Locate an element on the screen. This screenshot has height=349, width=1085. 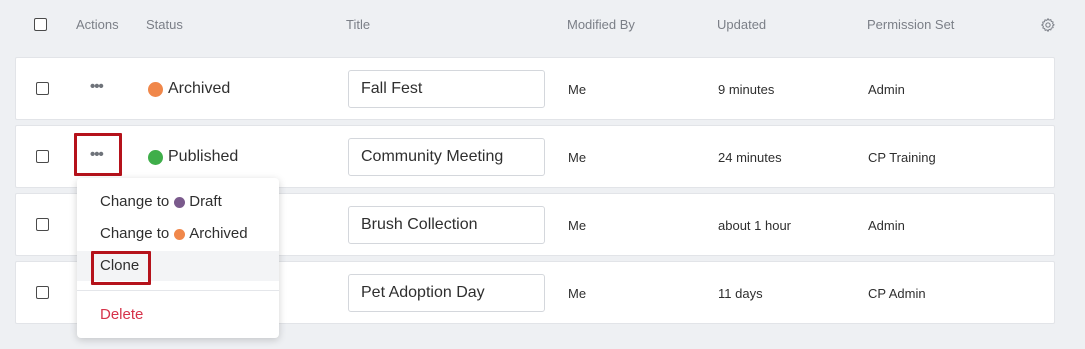
title-field: Community Meeting is located at coordinates (446, 157).